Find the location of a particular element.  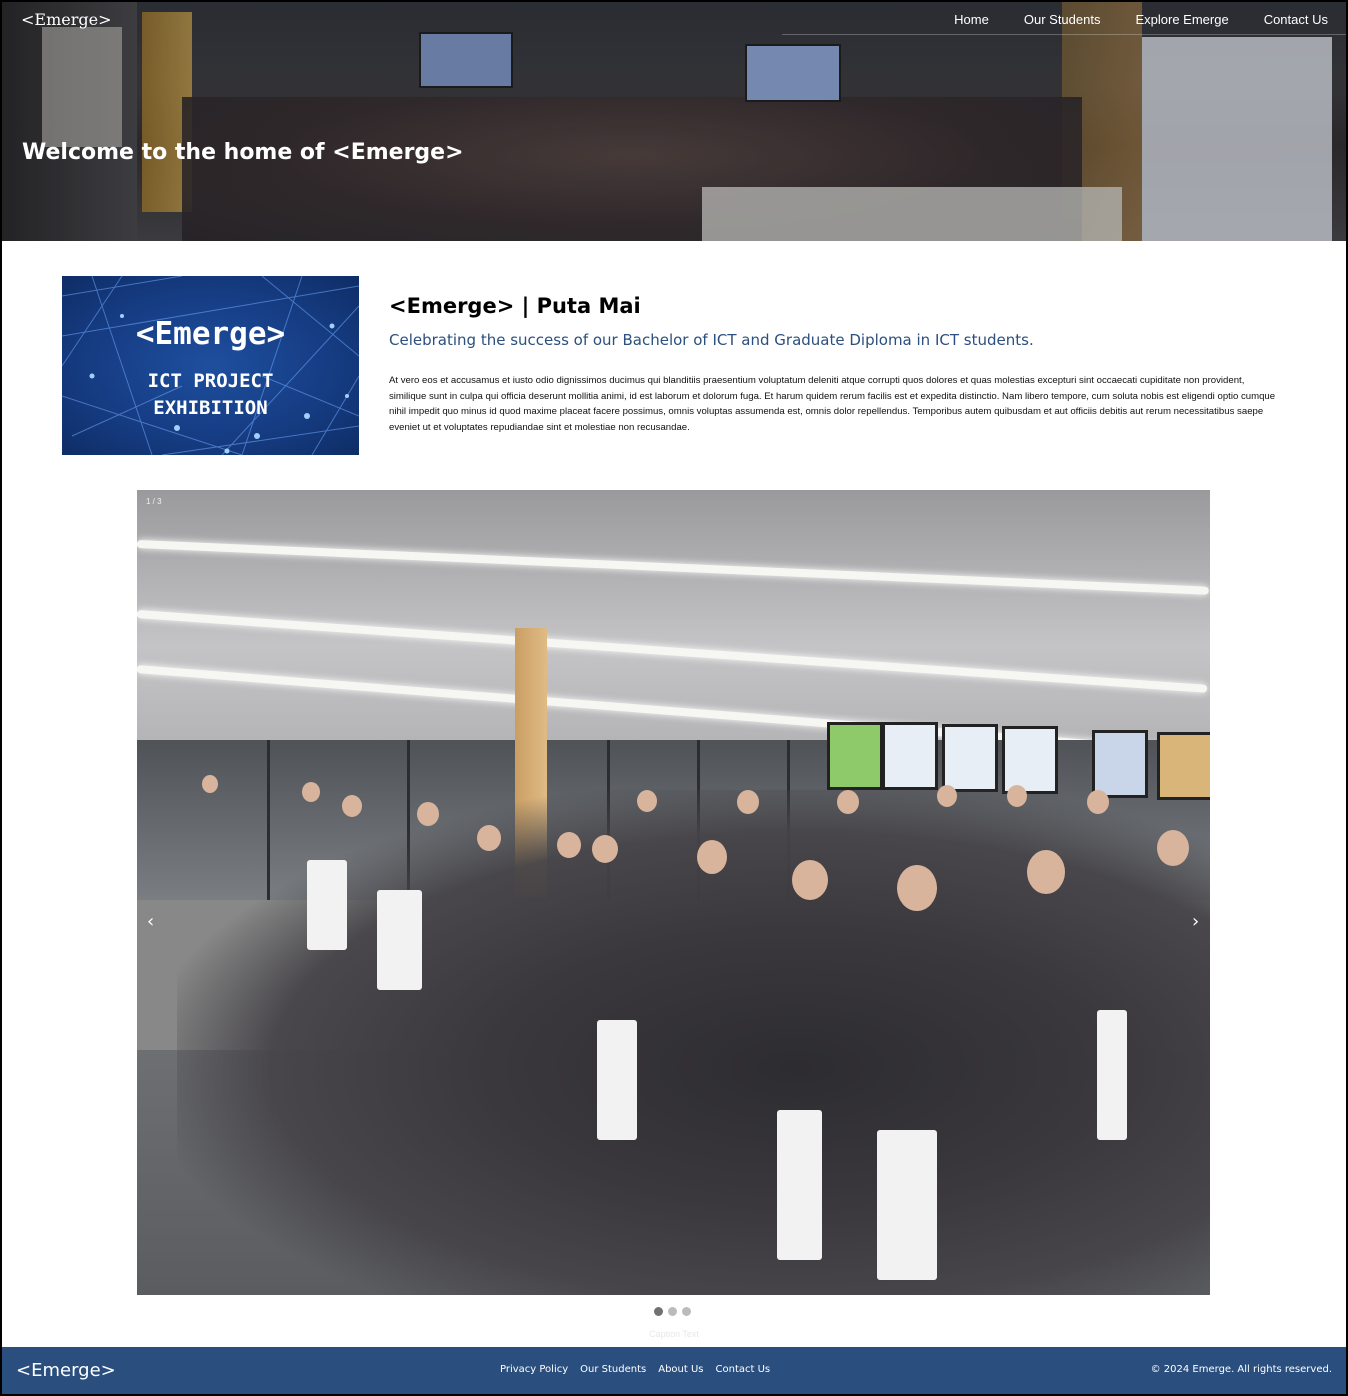

footer-link-about-us: About Us is located at coordinates (680, 1369).